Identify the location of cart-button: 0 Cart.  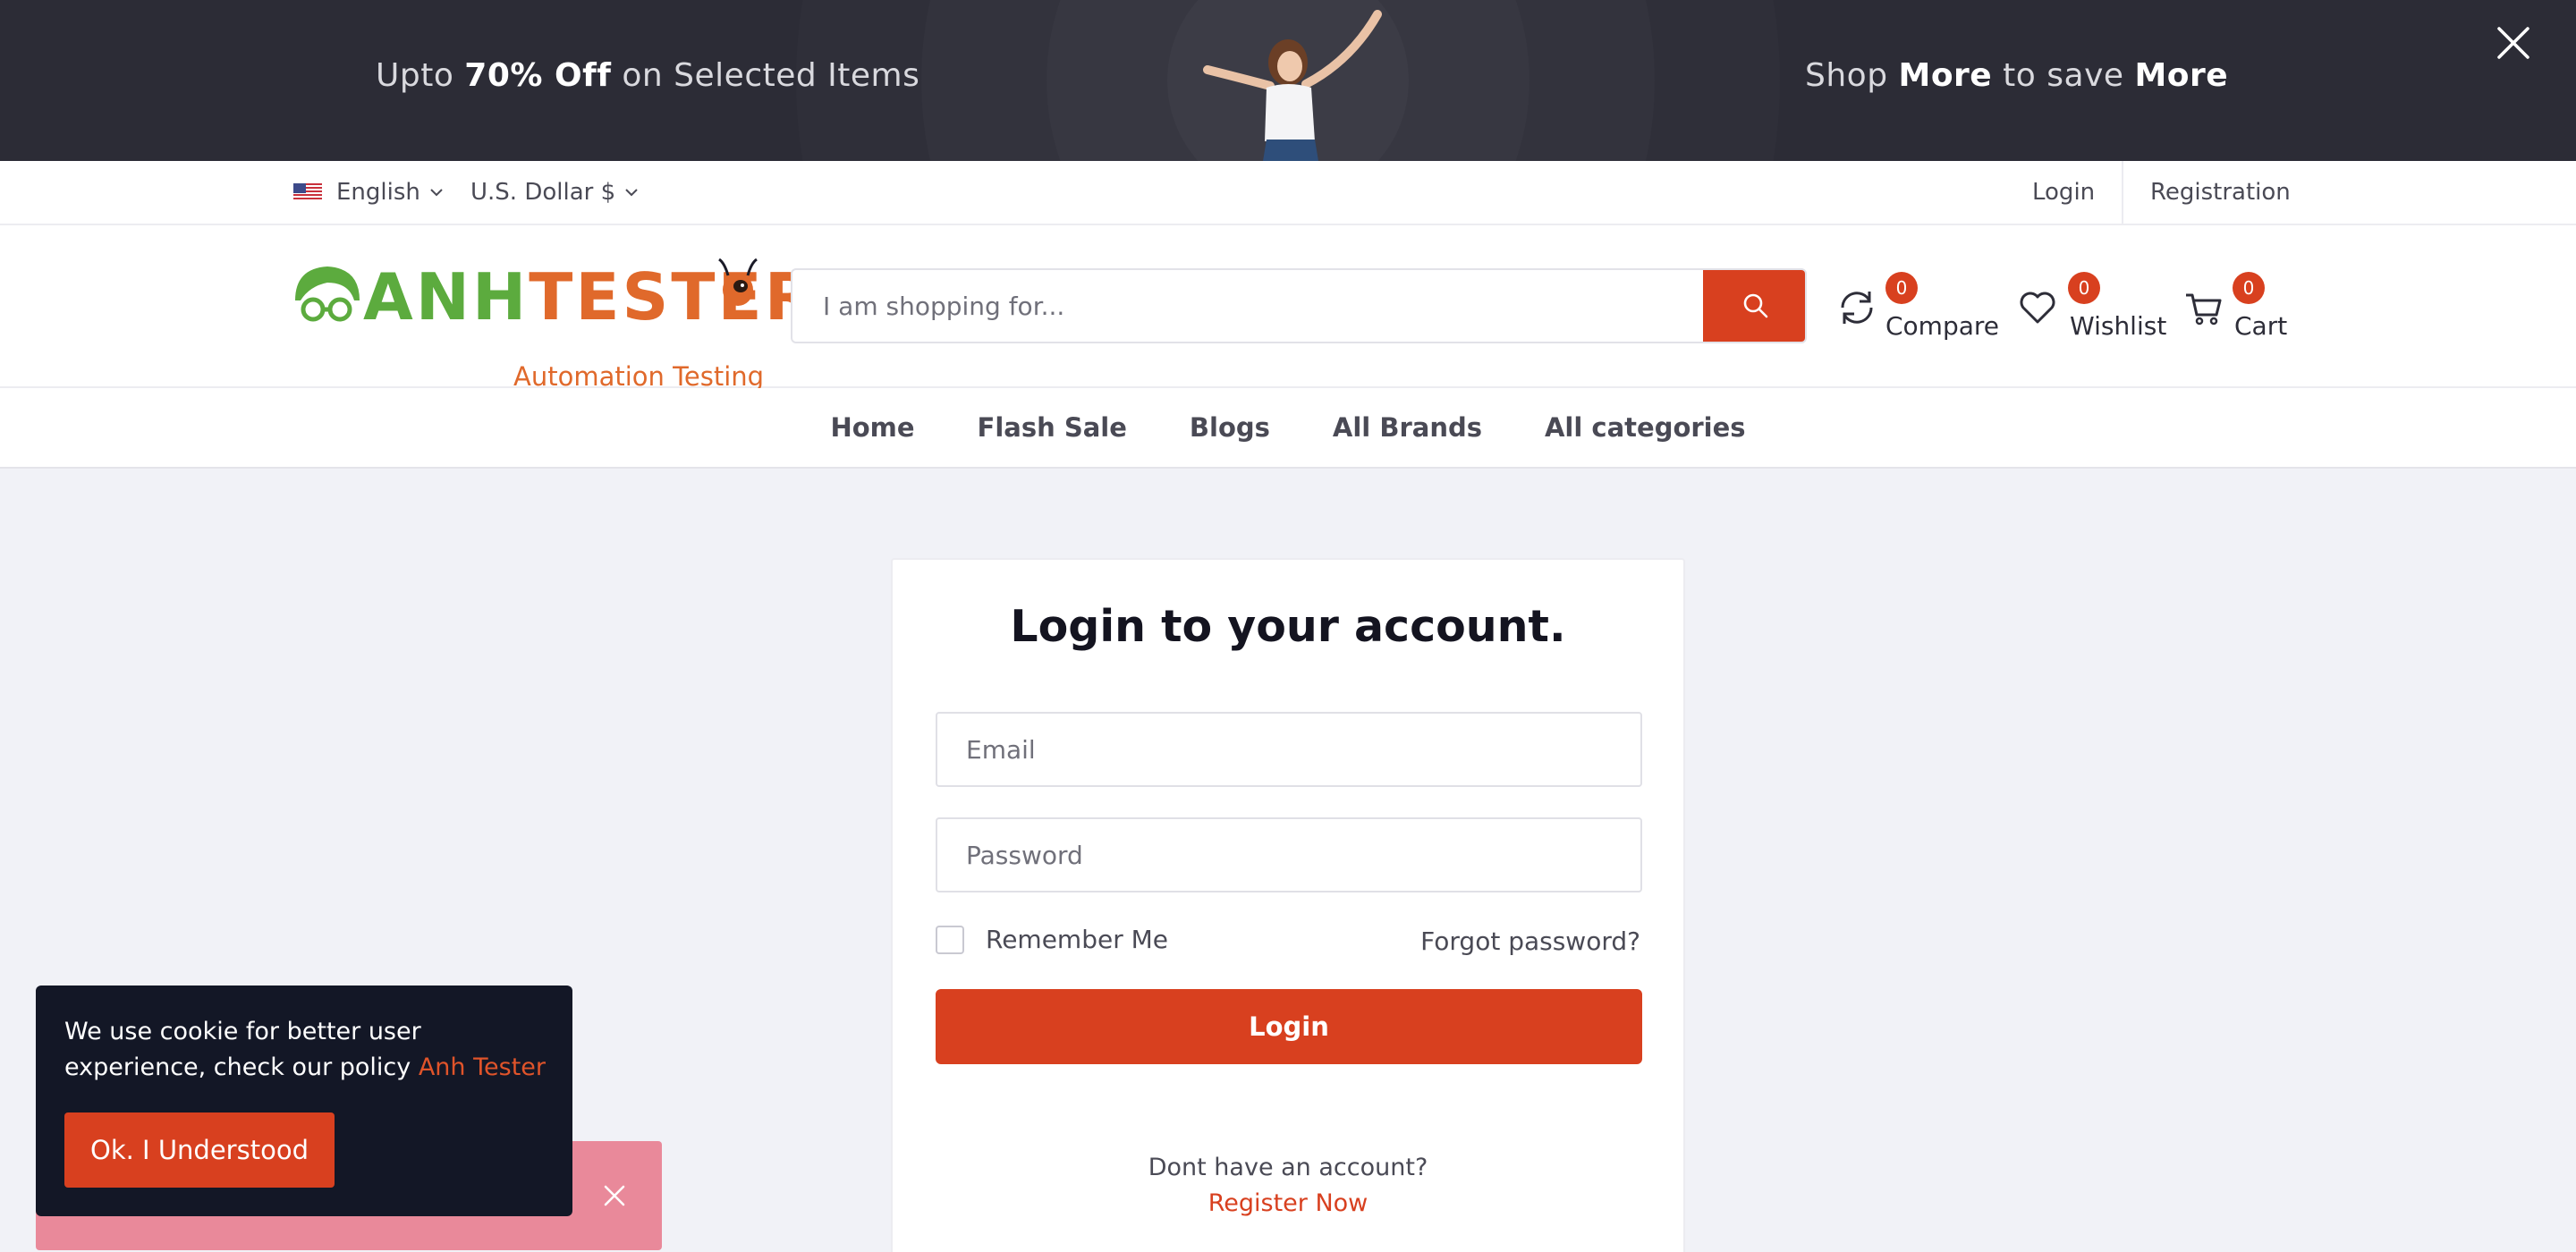
(2234, 311).